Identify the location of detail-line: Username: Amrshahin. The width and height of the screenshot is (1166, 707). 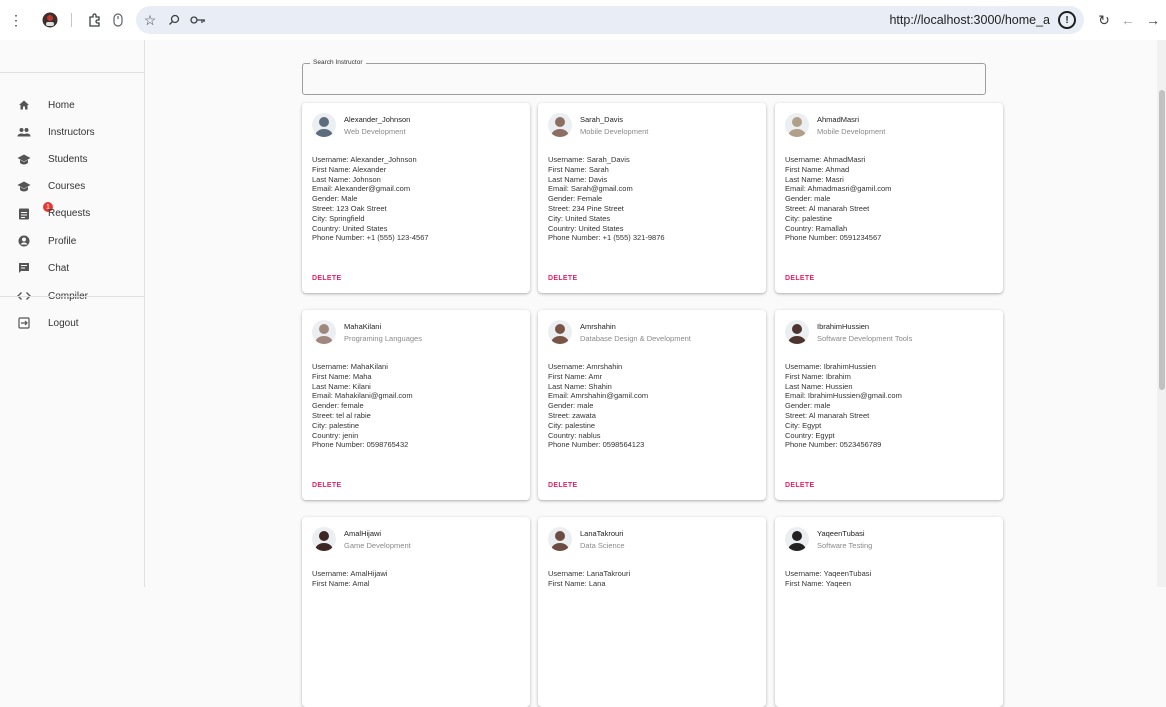
(585, 366).